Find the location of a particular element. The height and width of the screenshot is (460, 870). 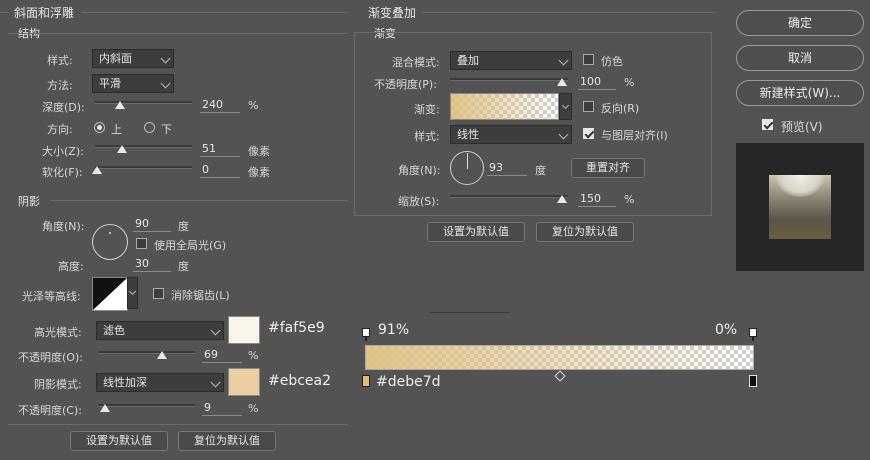

overlay-angle-input: 93 is located at coordinates (507, 168).